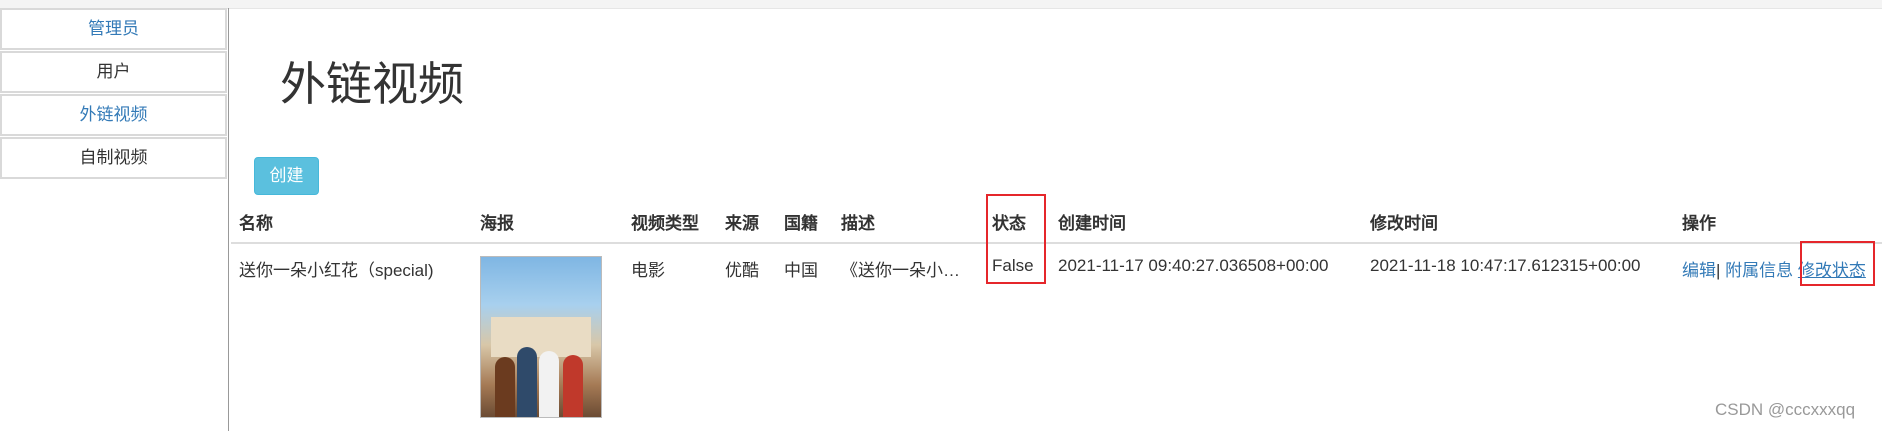 The image size is (1882, 431). I want to click on header-created-time: 创建时间, so click(1206, 222).